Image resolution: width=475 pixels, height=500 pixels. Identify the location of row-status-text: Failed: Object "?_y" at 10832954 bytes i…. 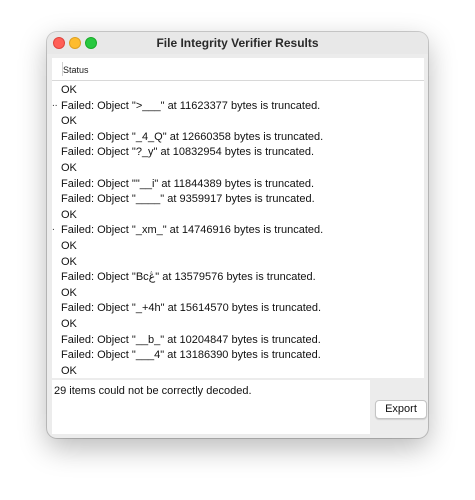
(188, 152).